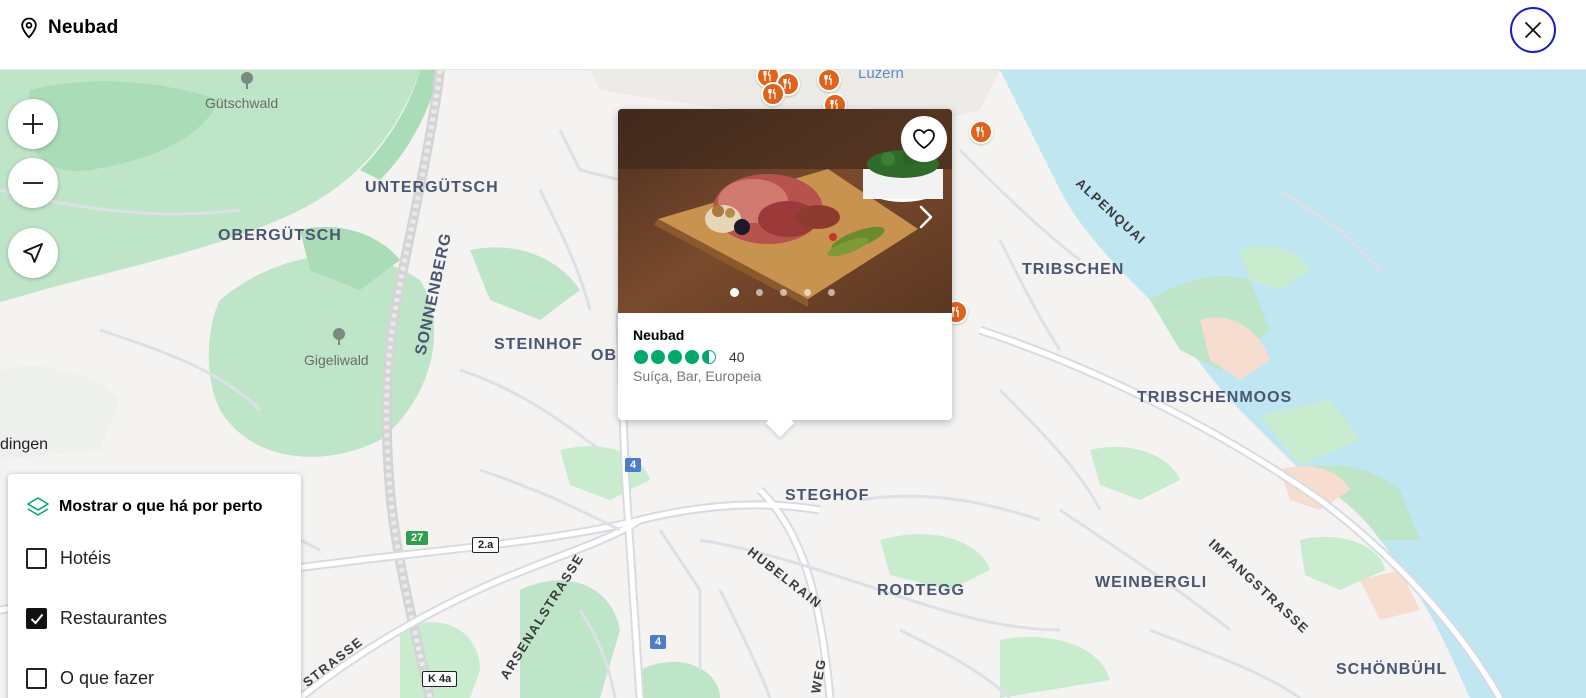 Image resolution: width=1586 pixels, height=698 pixels. I want to click on map-label-gutschwald: Gütschwald, so click(242, 103).